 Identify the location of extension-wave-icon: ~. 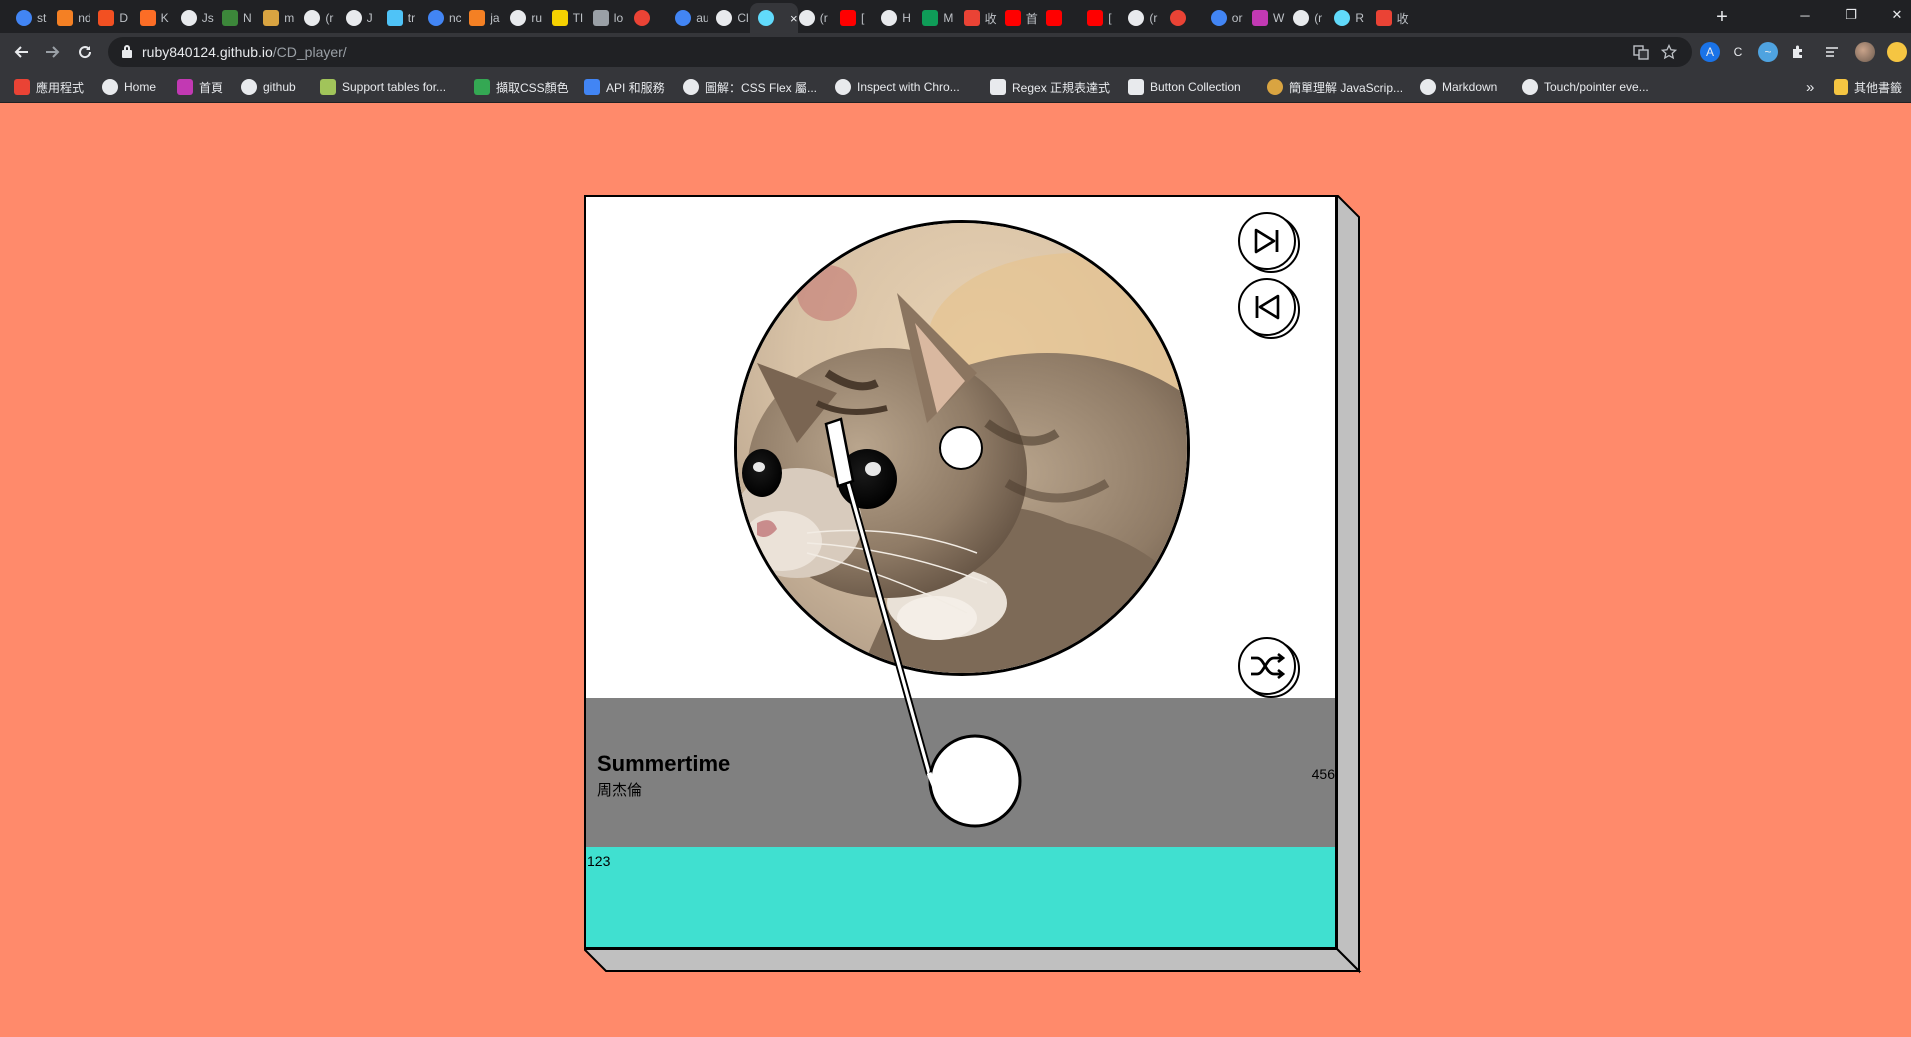
(1768, 52).